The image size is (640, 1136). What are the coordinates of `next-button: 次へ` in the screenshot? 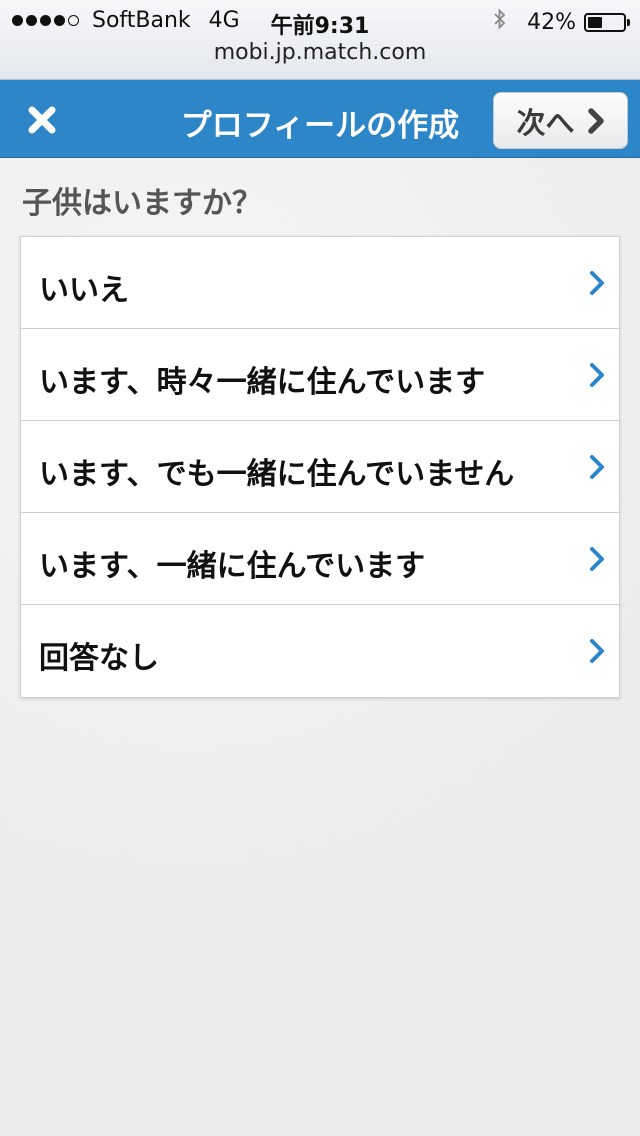 It's located at (560, 120).